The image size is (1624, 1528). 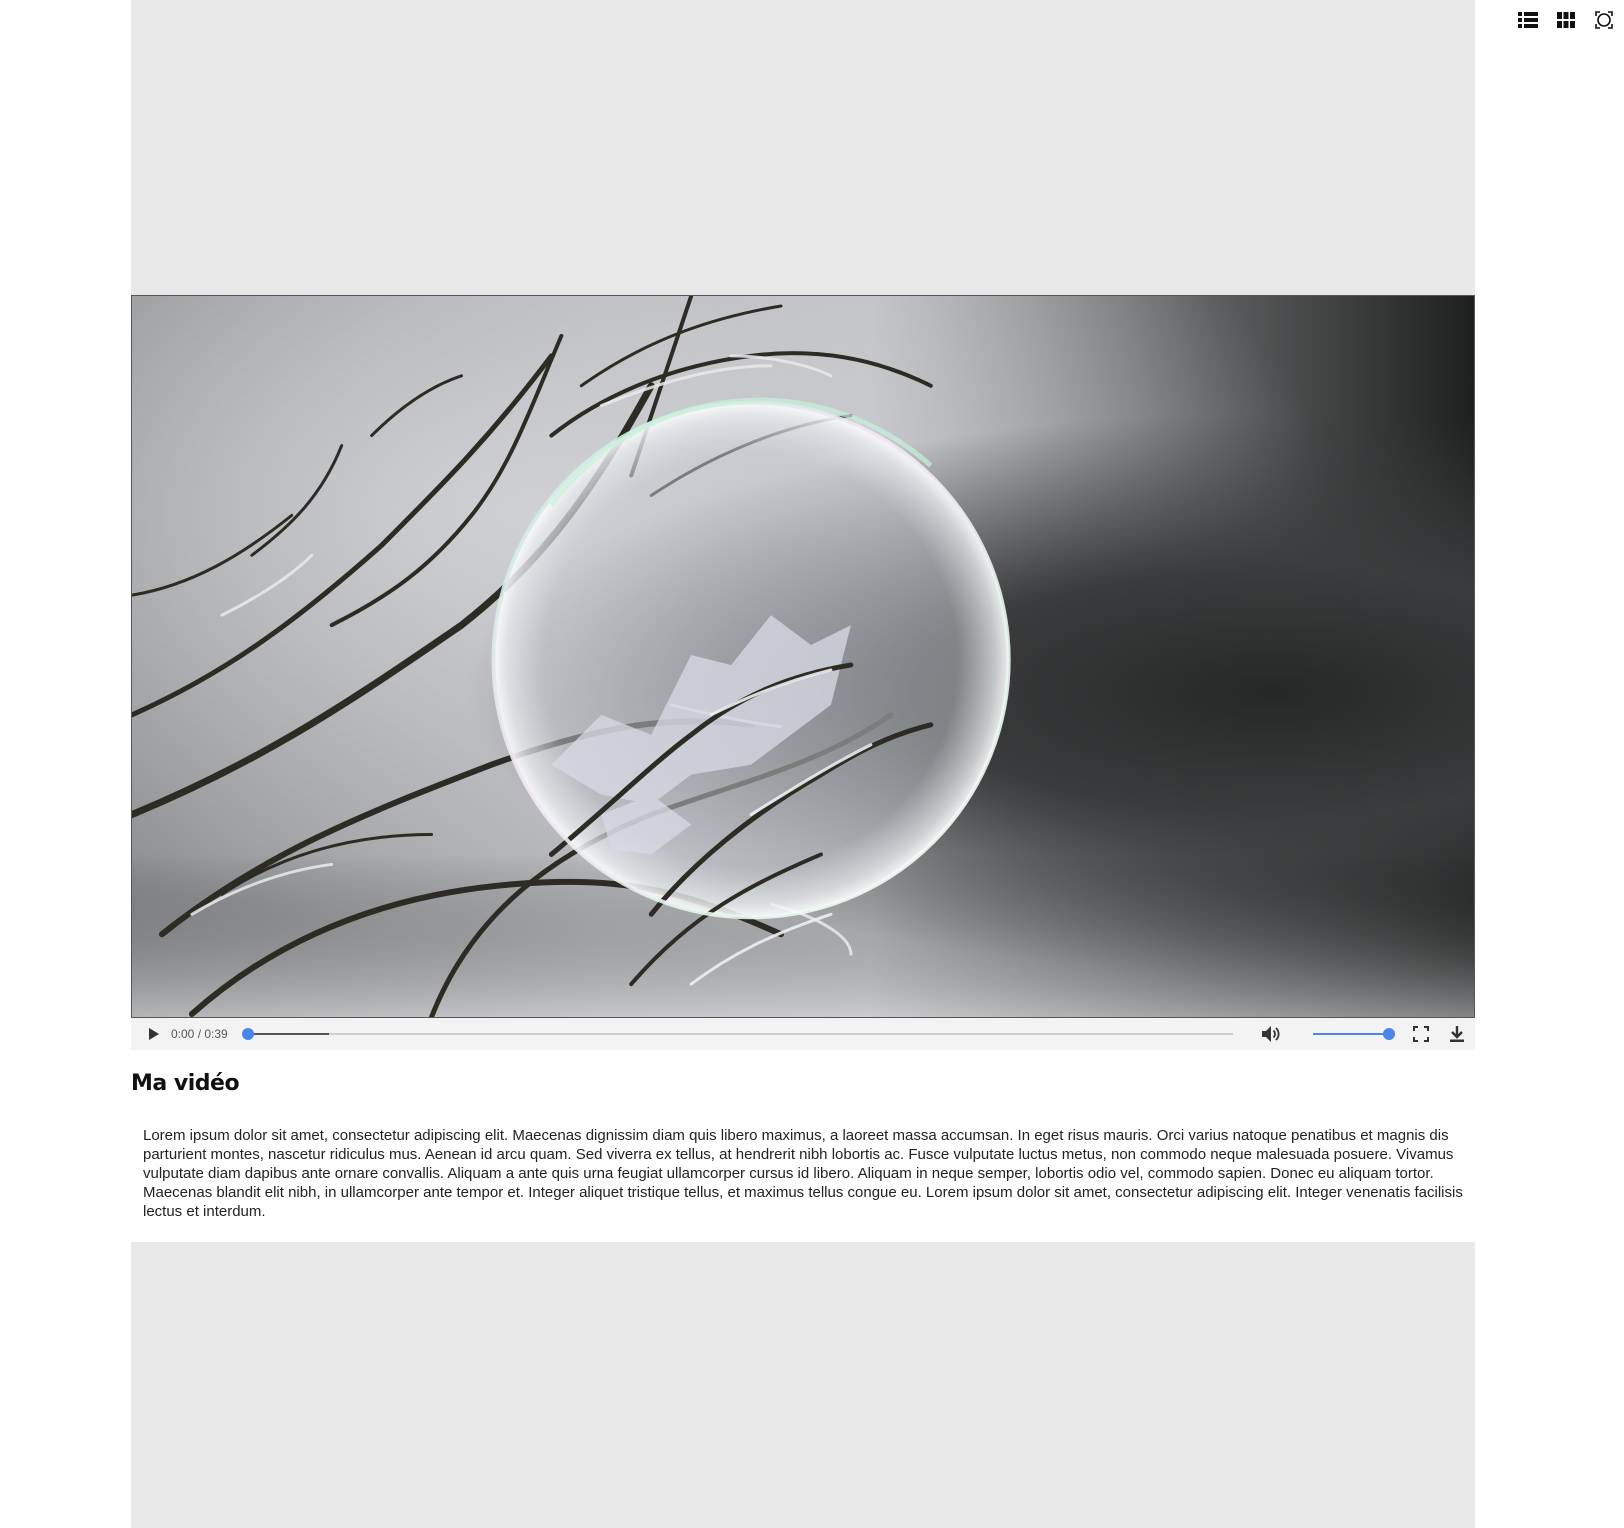 What do you see at coordinates (288, 1034) in the screenshot?
I see `progress-buffered` at bounding box center [288, 1034].